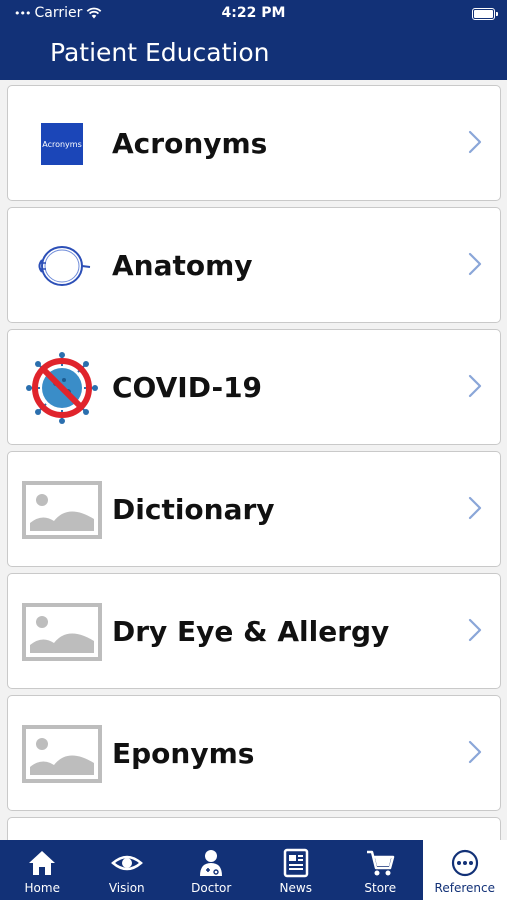  What do you see at coordinates (295, 863) in the screenshot?
I see `newspaper-icon` at bounding box center [295, 863].